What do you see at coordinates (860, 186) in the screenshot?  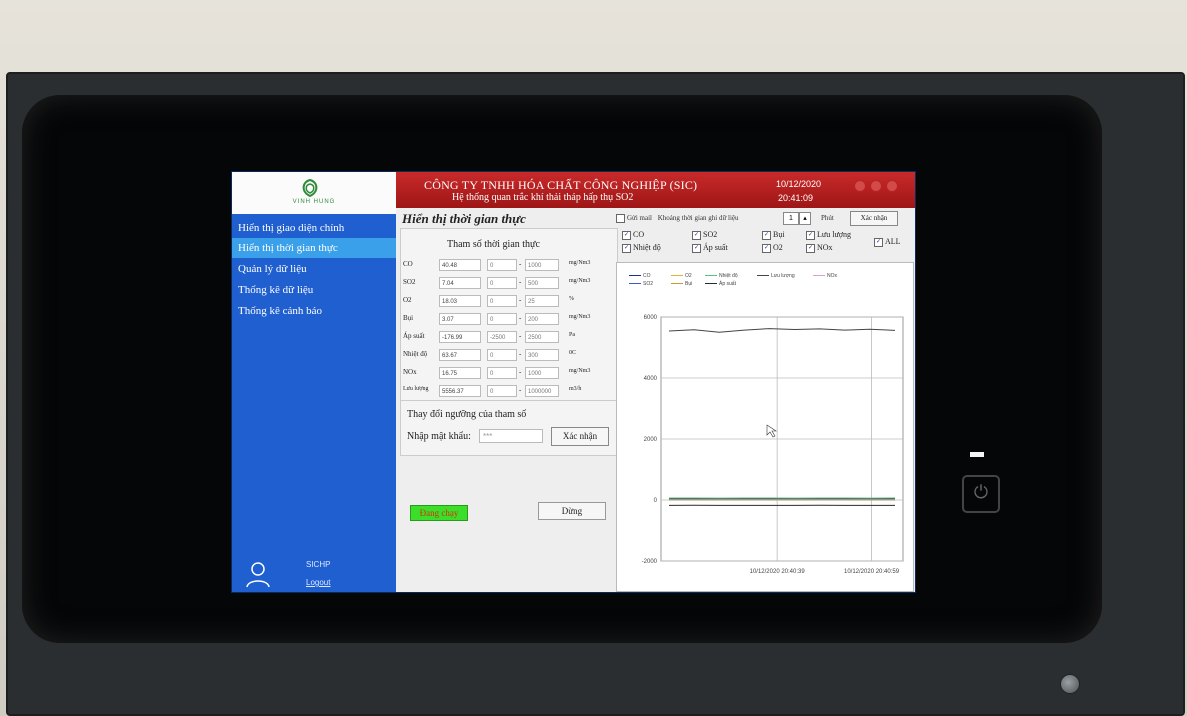 I see `minimize-button` at bounding box center [860, 186].